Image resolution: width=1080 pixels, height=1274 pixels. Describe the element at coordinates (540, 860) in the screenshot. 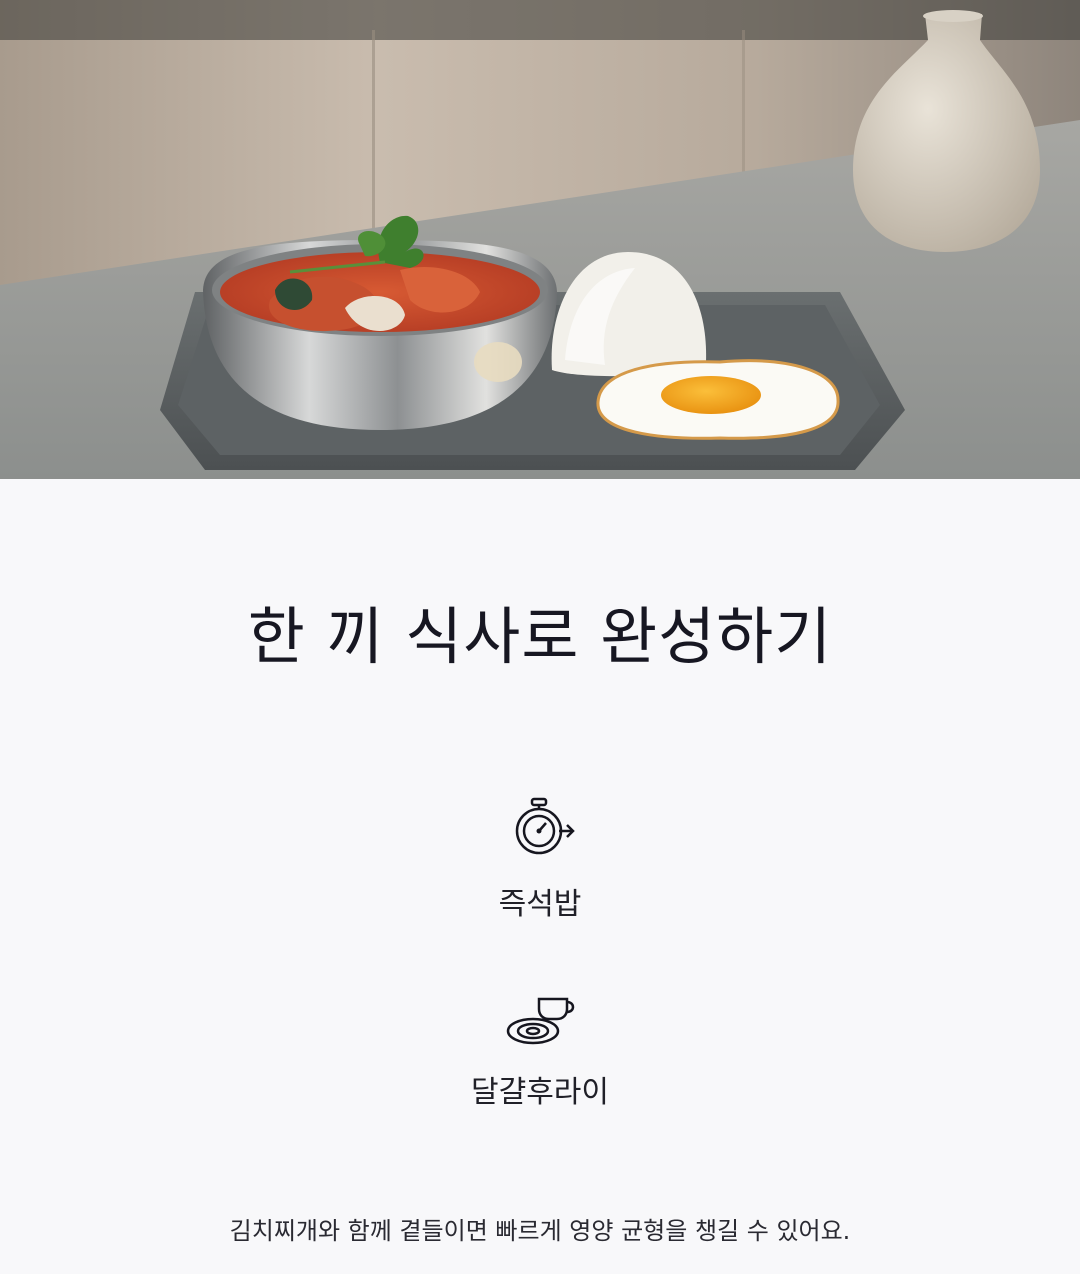

I see `feature-instant-rice: 즉석밥` at that location.